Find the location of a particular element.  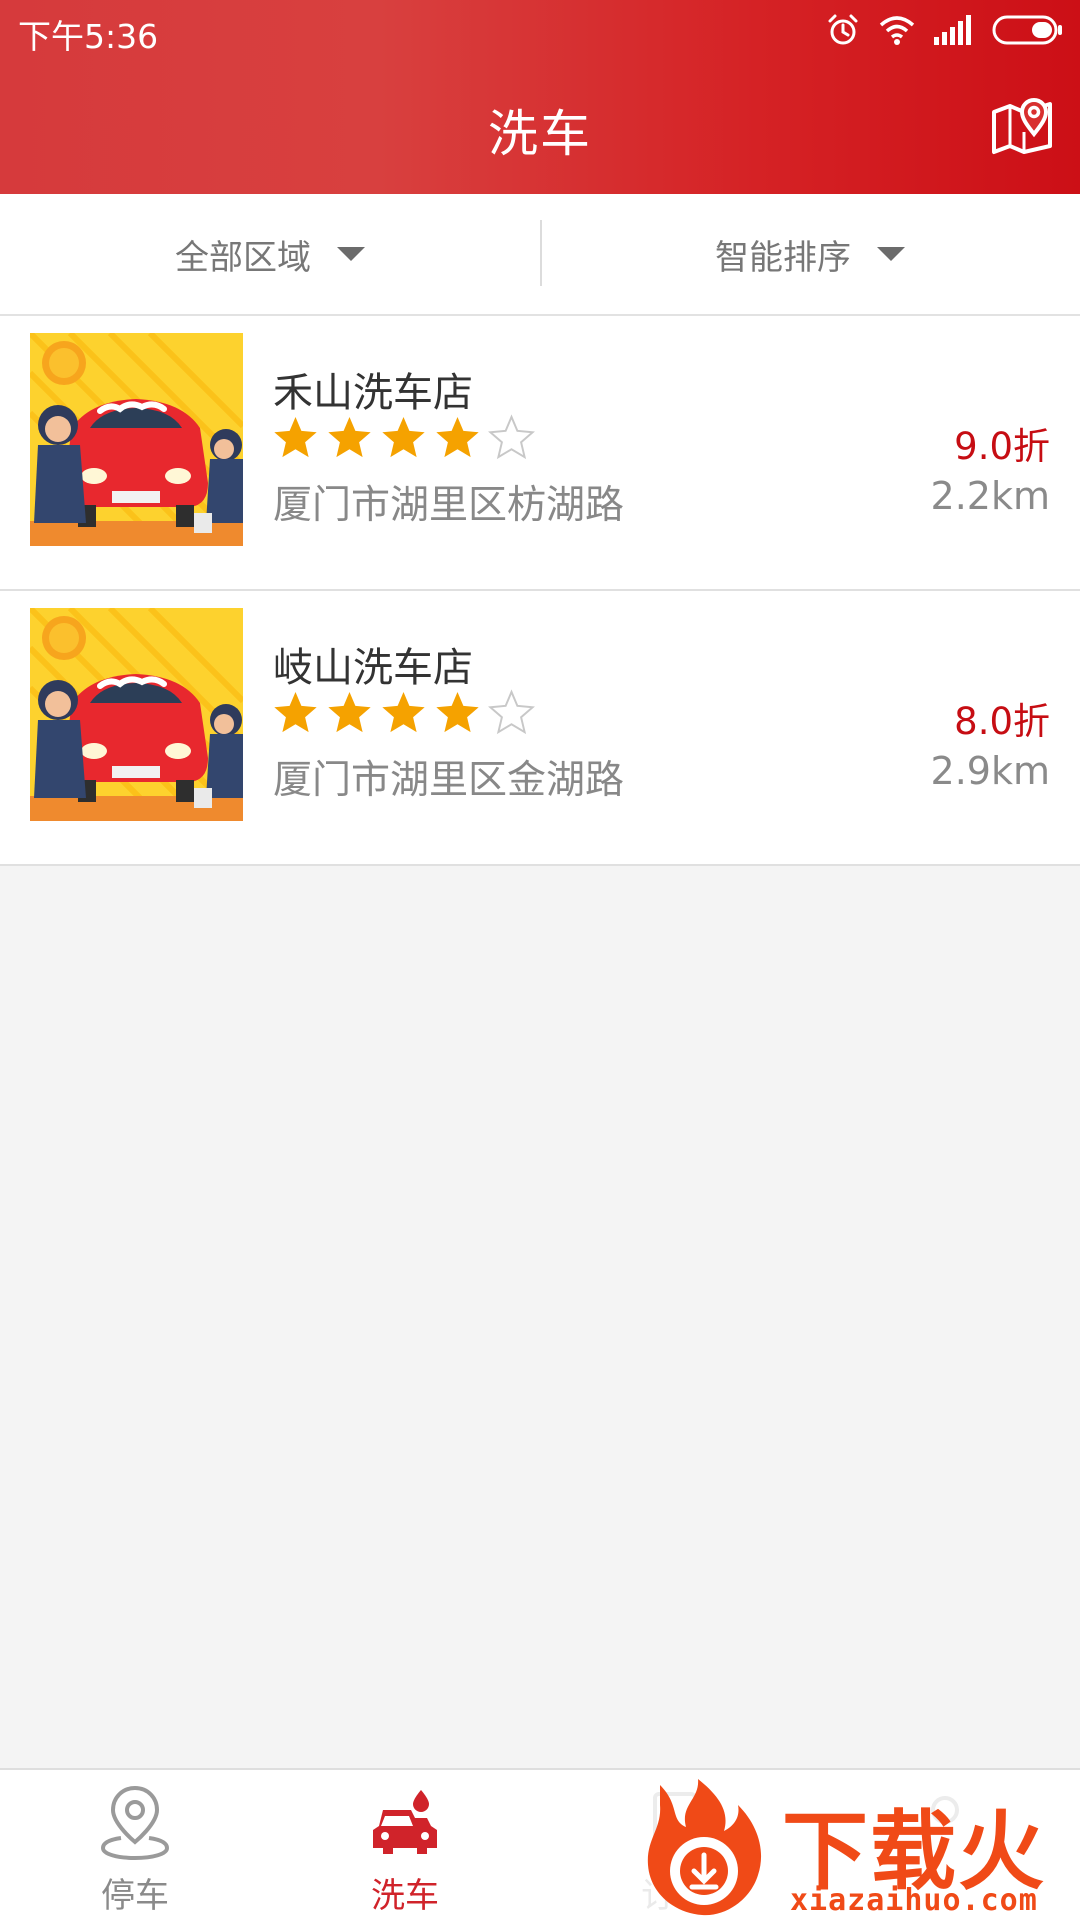

tab-car-wash-label: 洗车 is located at coordinates (405, 1896).